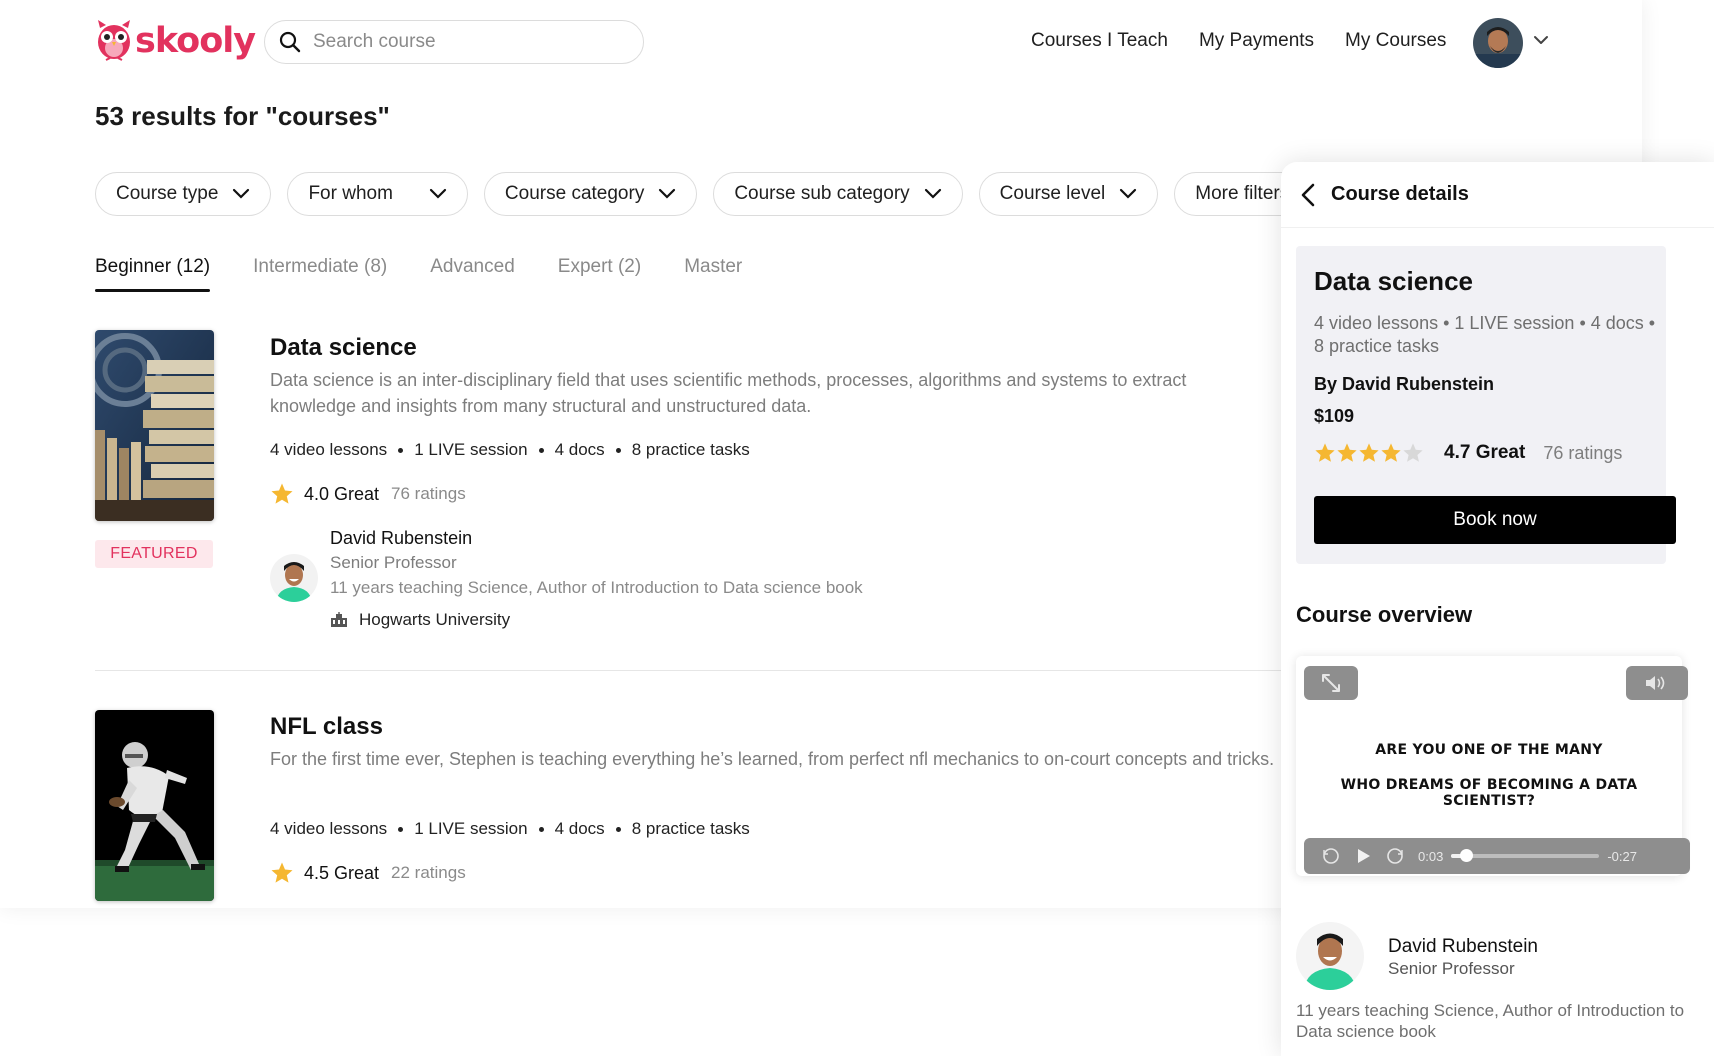 Image resolution: width=1714 pixels, height=1056 pixels. I want to click on course-rating: 4.7 Great 76 ratings, so click(1468, 453).